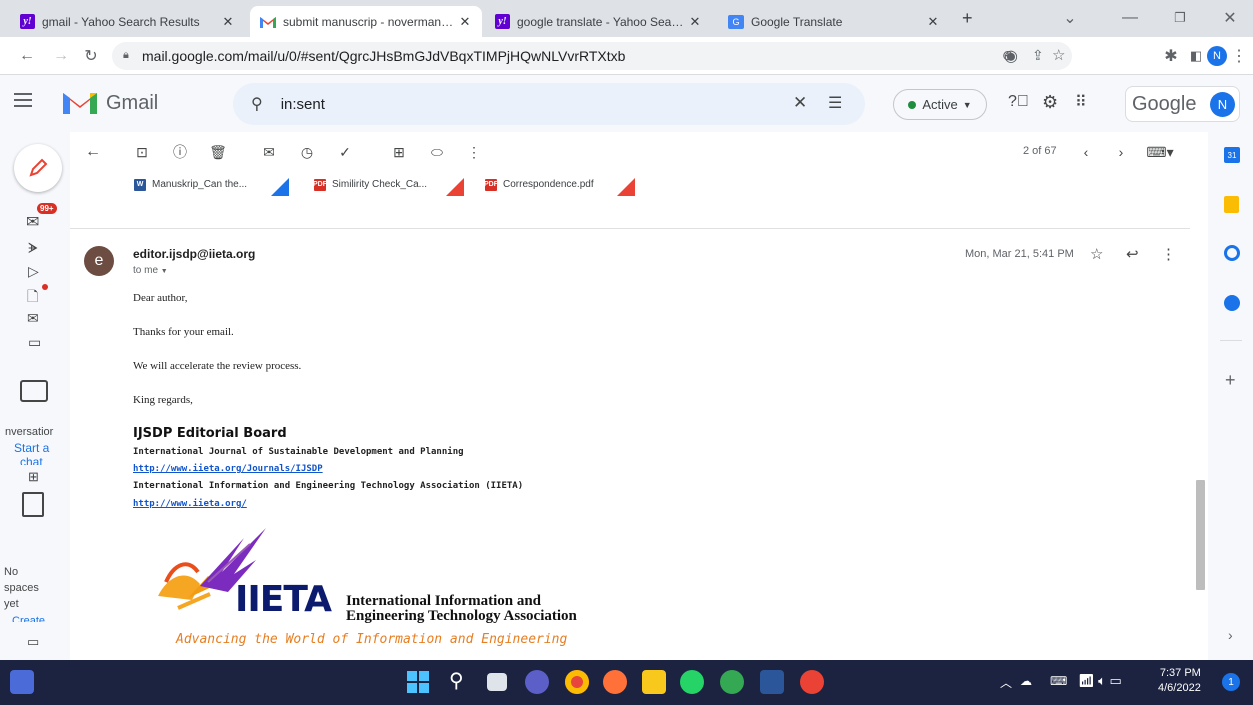  Describe the element at coordinates (537, 682) in the screenshot. I see `teams-chat-icon` at that location.